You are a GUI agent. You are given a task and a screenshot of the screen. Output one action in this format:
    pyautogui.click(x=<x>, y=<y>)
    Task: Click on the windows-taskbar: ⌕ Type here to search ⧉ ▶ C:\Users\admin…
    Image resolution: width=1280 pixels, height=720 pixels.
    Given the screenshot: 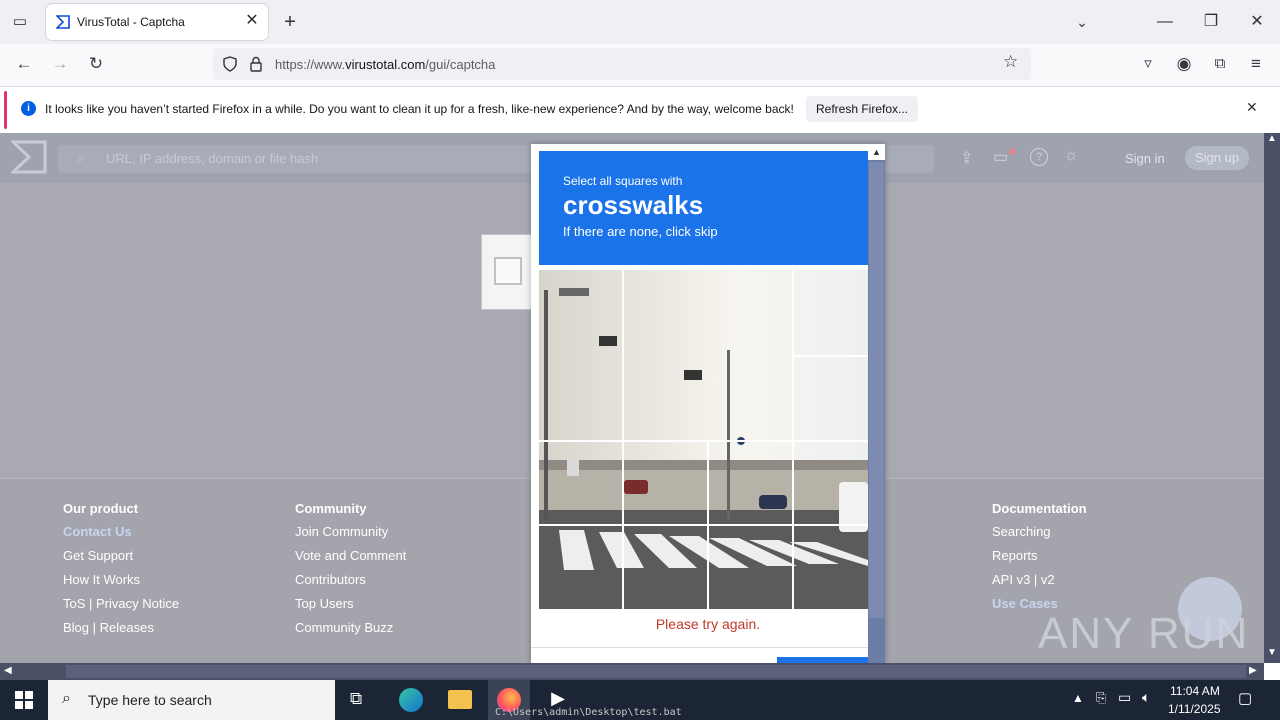 What is the action you would take?
    pyautogui.click(x=640, y=700)
    